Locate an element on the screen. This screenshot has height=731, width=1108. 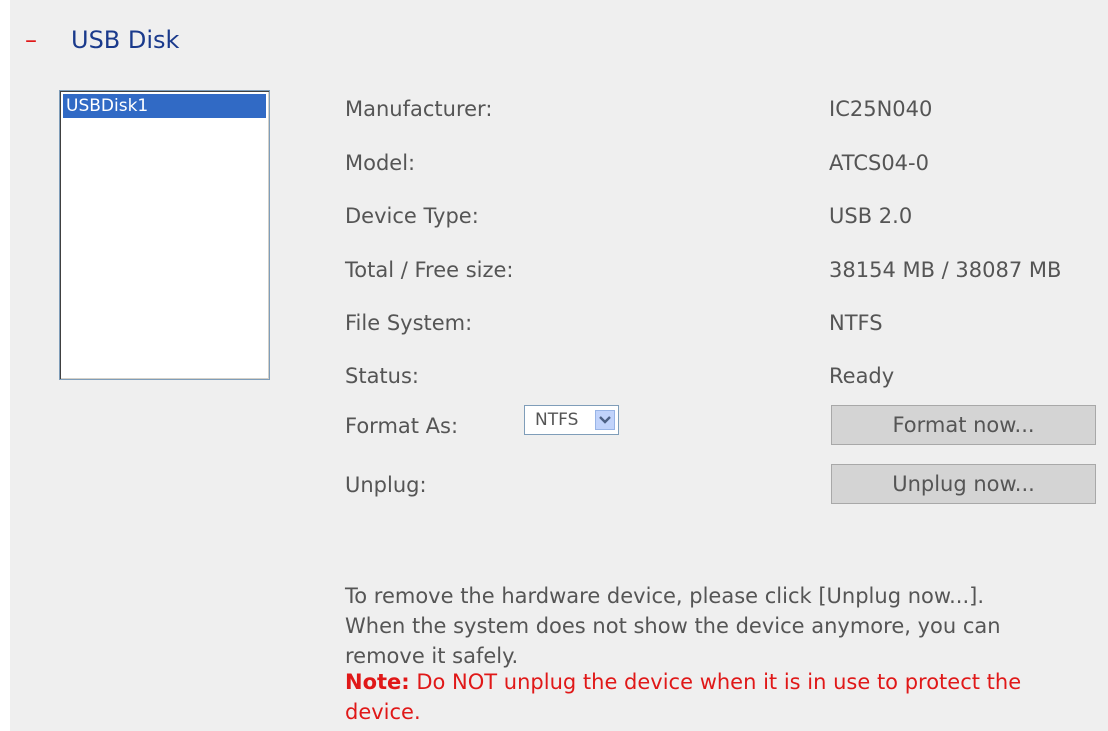
device-type-value: USB 2.0 is located at coordinates (871, 216).